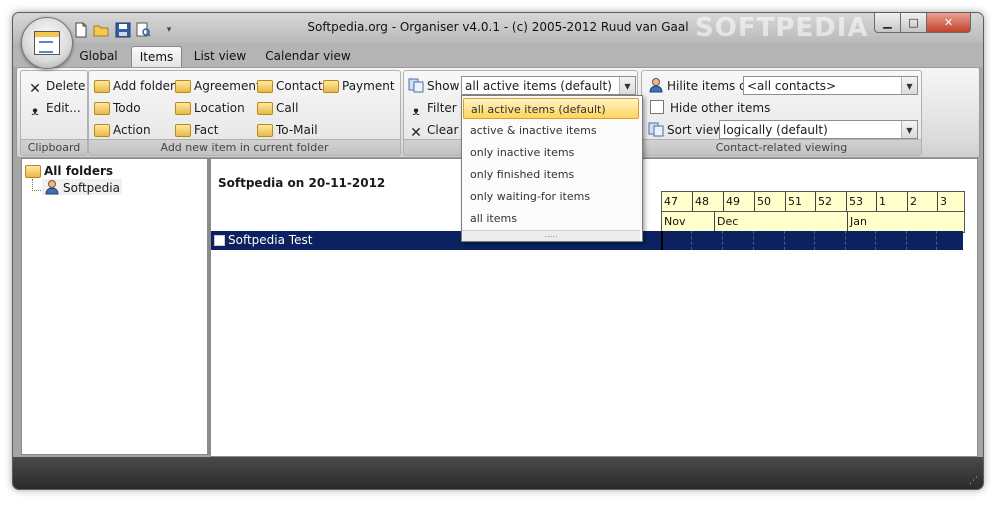 This screenshot has width=1003, height=508. What do you see at coordinates (905, 221) in the screenshot?
I see `month-cell: Jan` at bounding box center [905, 221].